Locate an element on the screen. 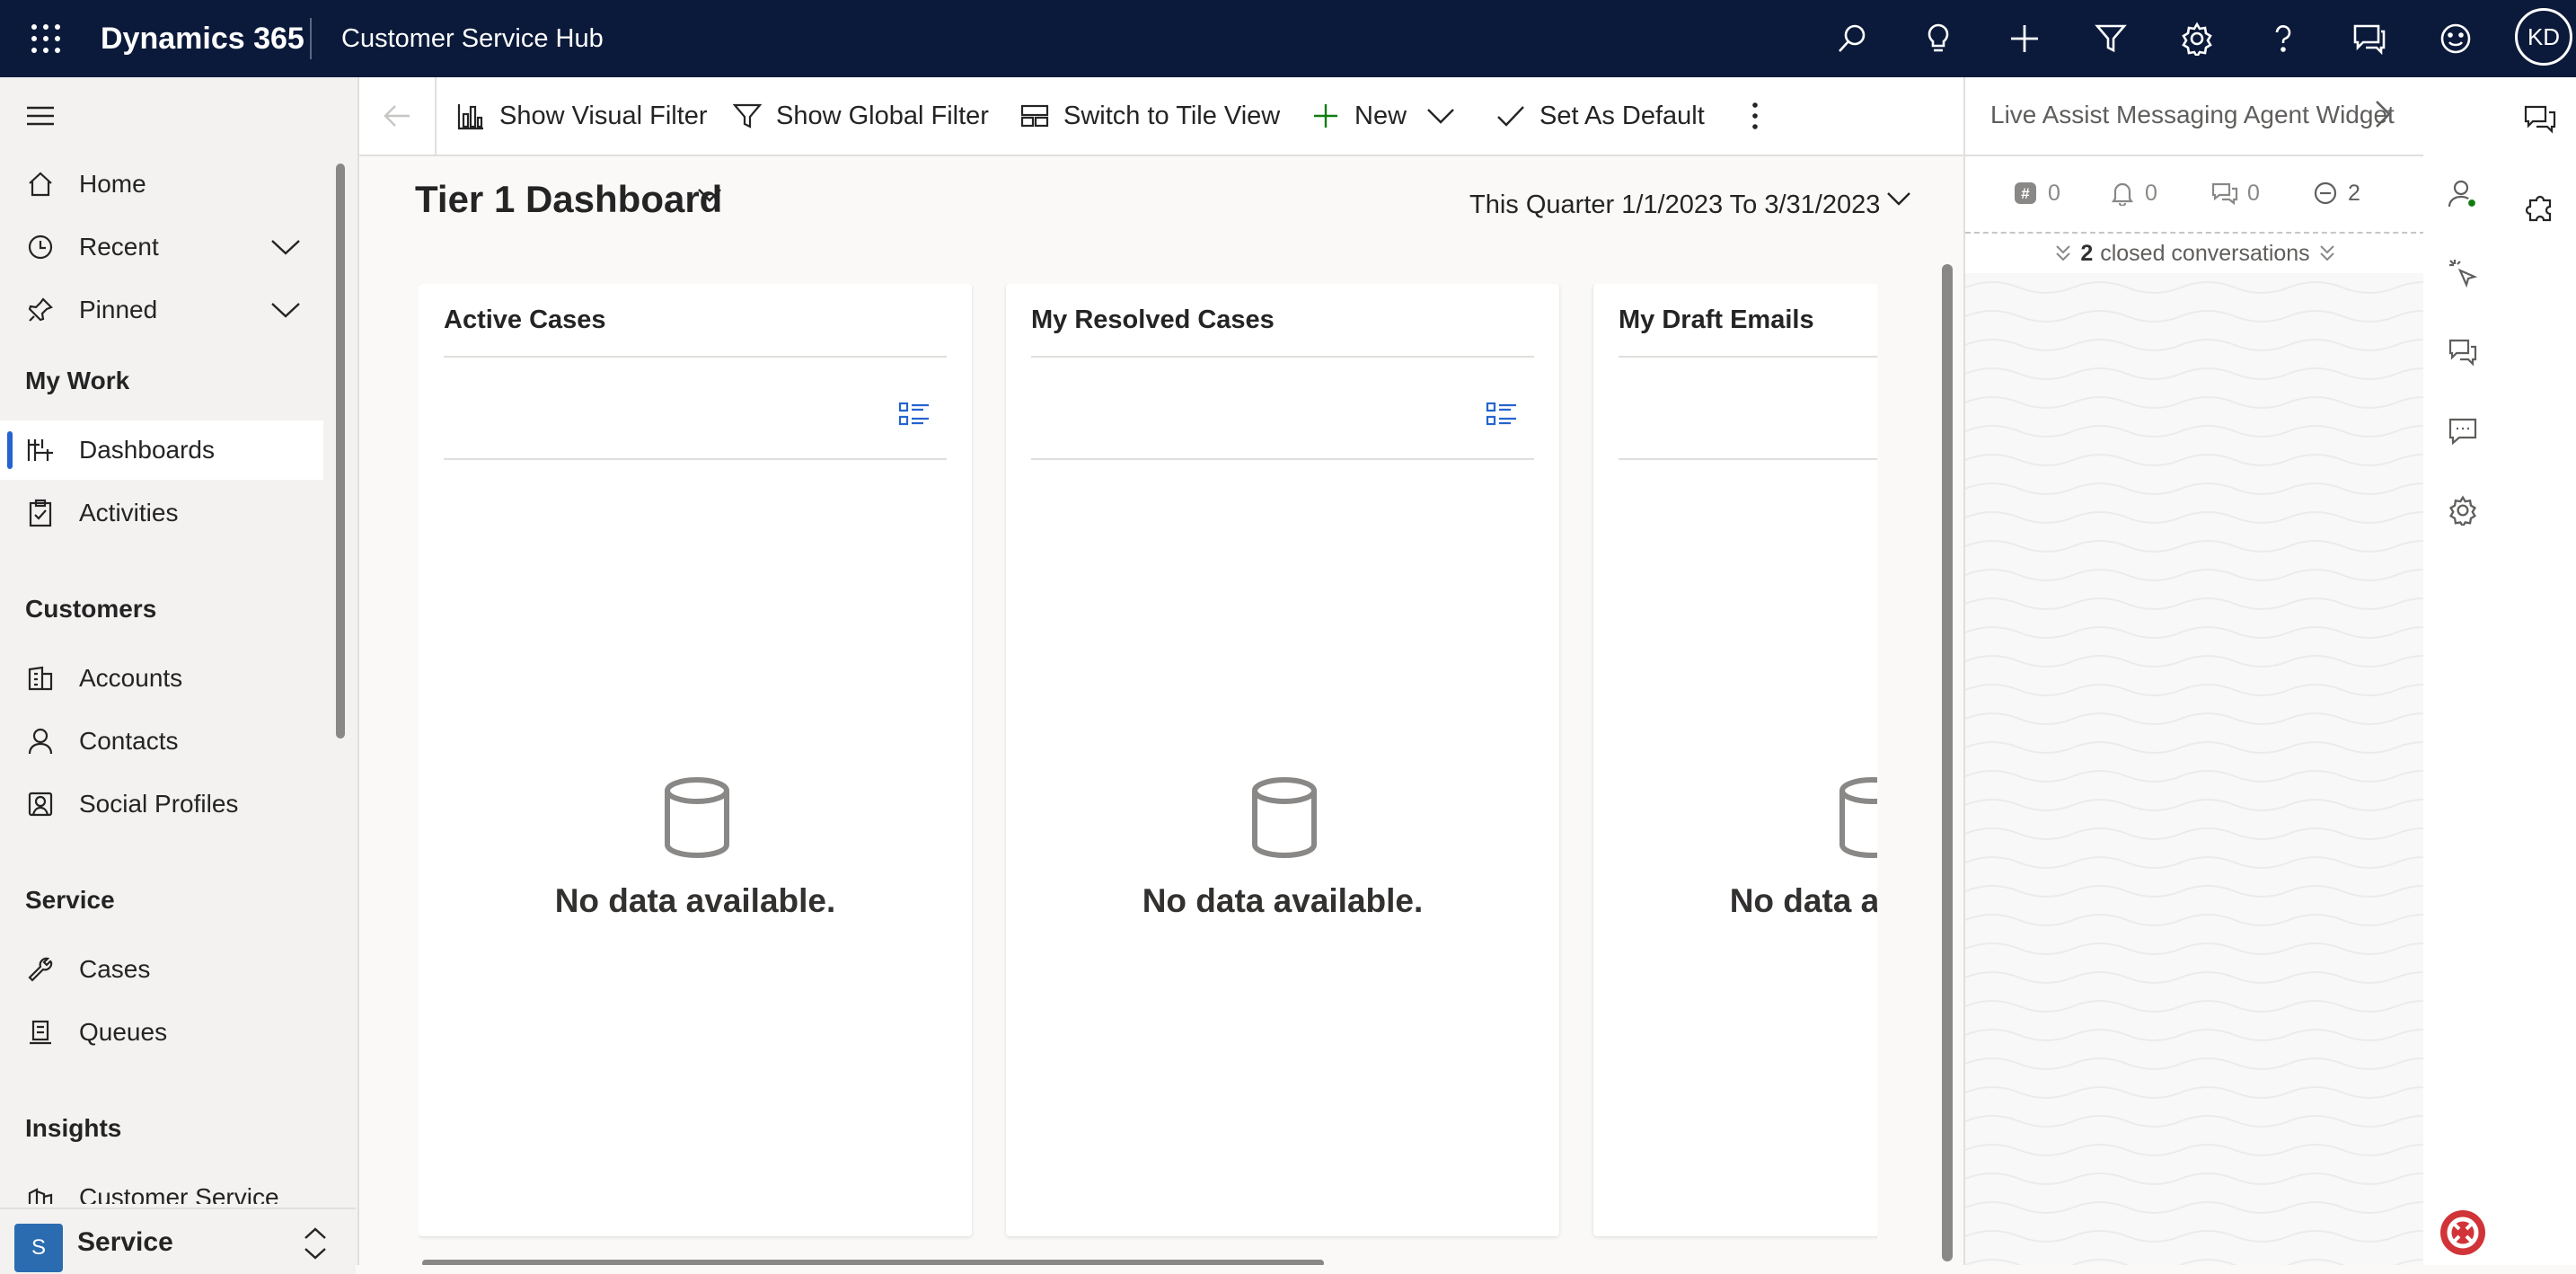 The image size is (2576, 1274). help-icon is located at coordinates (2283, 39).